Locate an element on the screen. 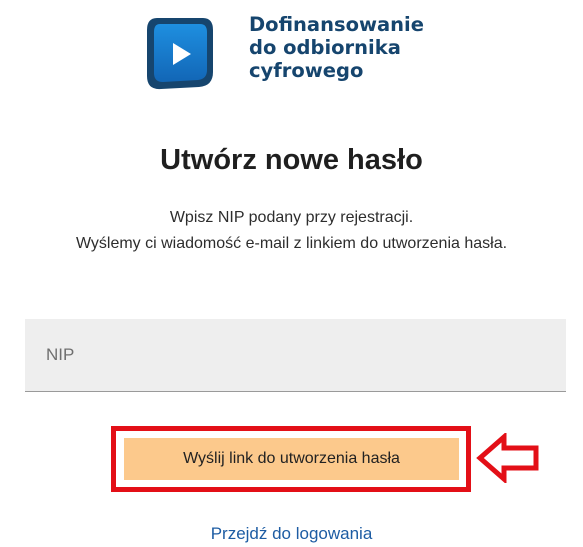 Image resolution: width=583 pixels, height=547 pixels. send-link-button: Wyślij link do utworzenia hasła is located at coordinates (291, 459).